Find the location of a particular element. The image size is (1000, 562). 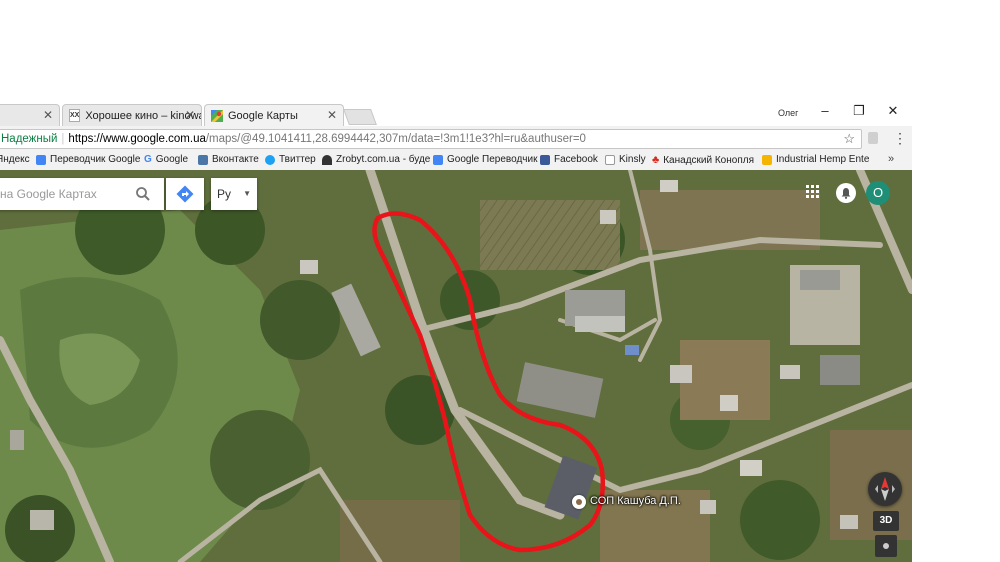

bell-icon is located at coordinates (846, 193).